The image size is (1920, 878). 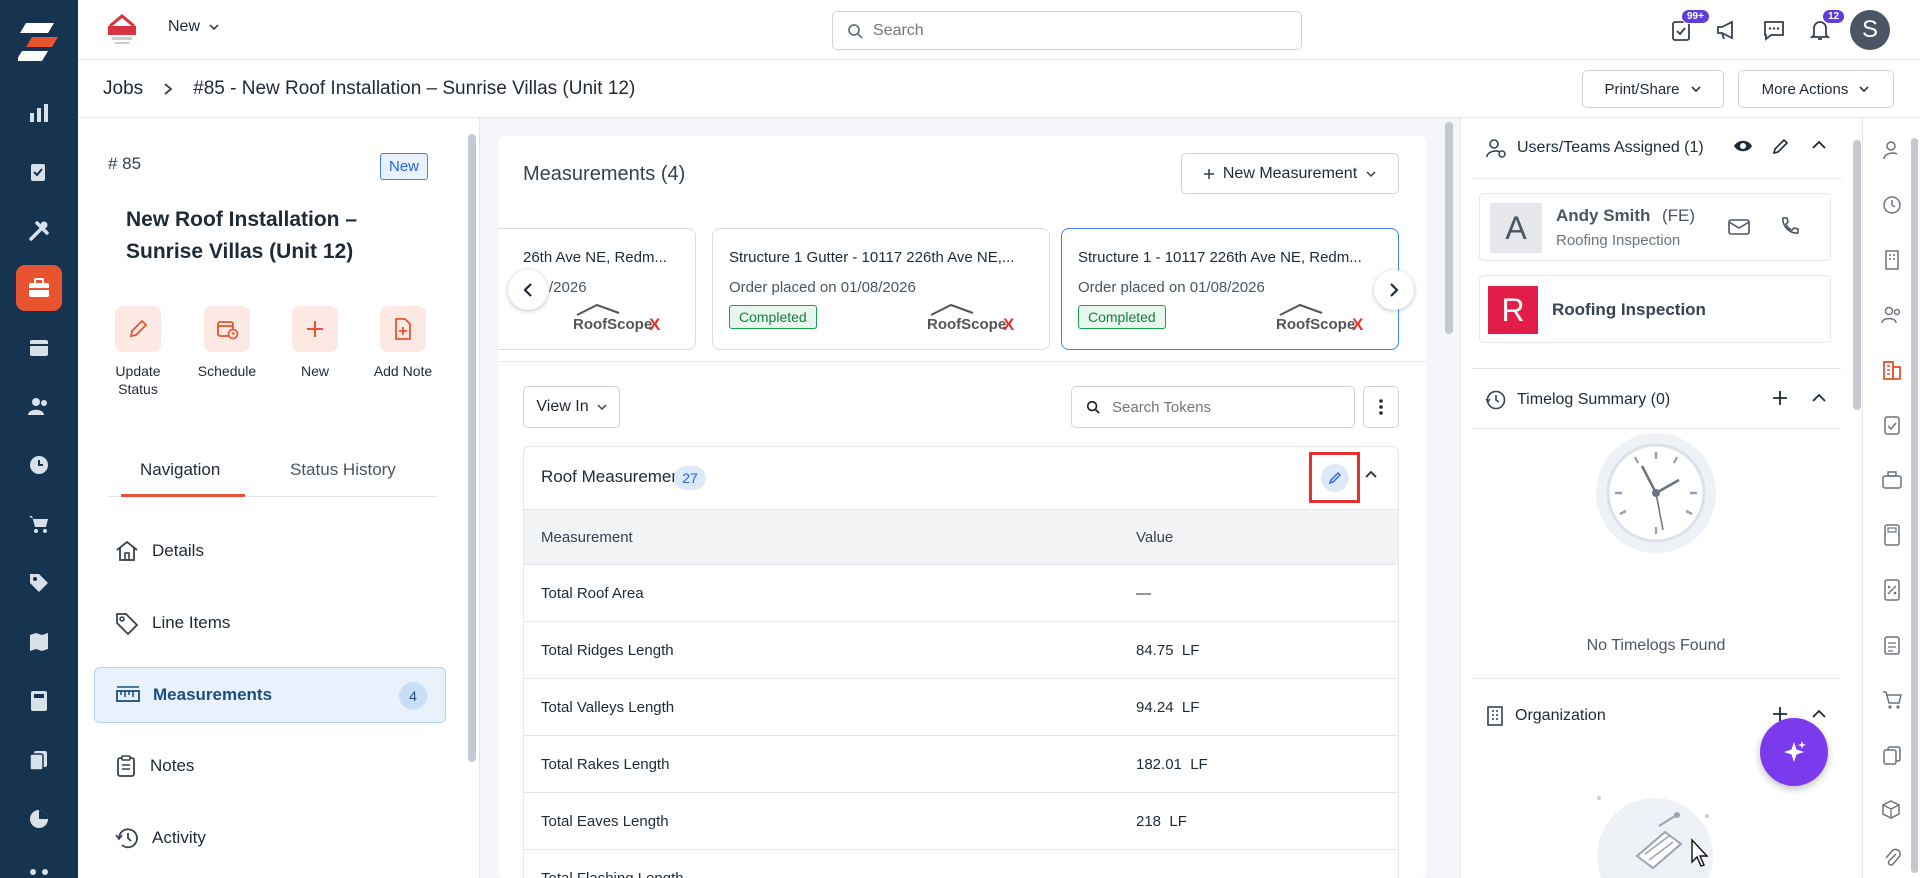 I want to click on add-note-button: Add Note, so click(x=403, y=343).